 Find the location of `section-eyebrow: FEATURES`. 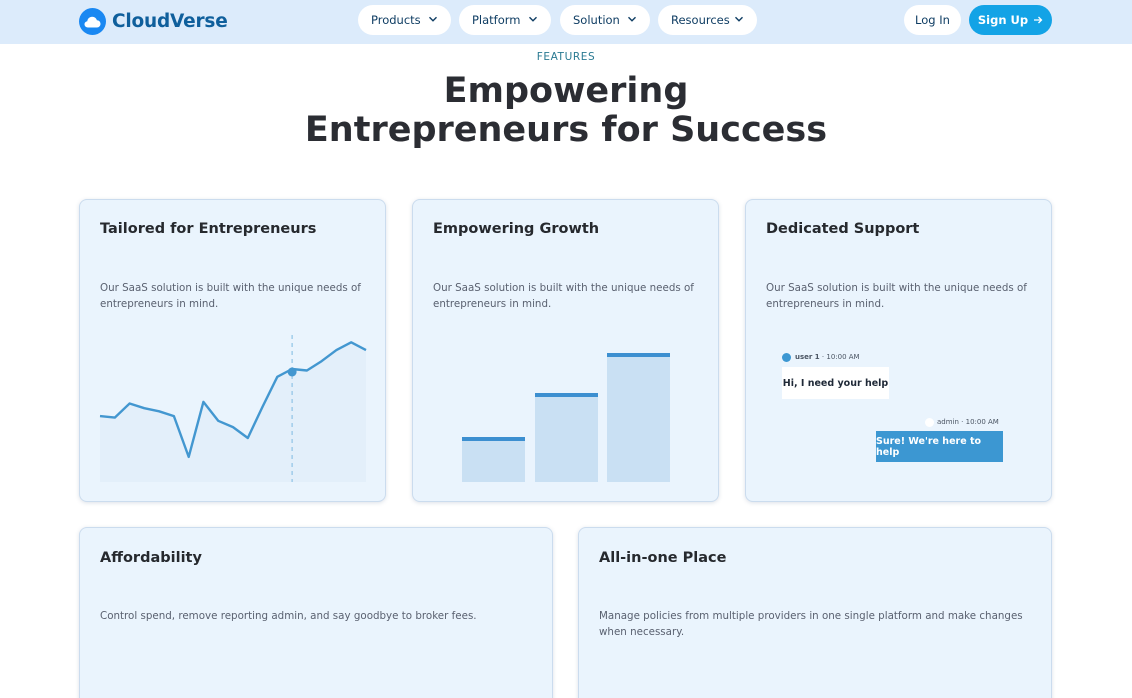

section-eyebrow: FEATURES is located at coordinates (566, 57).